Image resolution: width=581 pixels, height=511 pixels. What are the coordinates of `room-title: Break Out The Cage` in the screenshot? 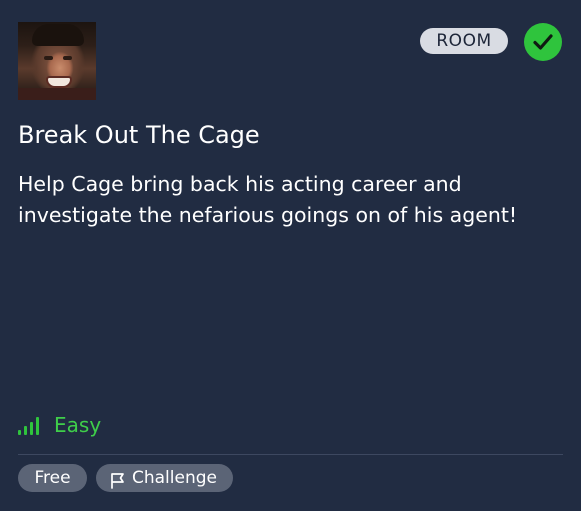 It's located at (139, 135).